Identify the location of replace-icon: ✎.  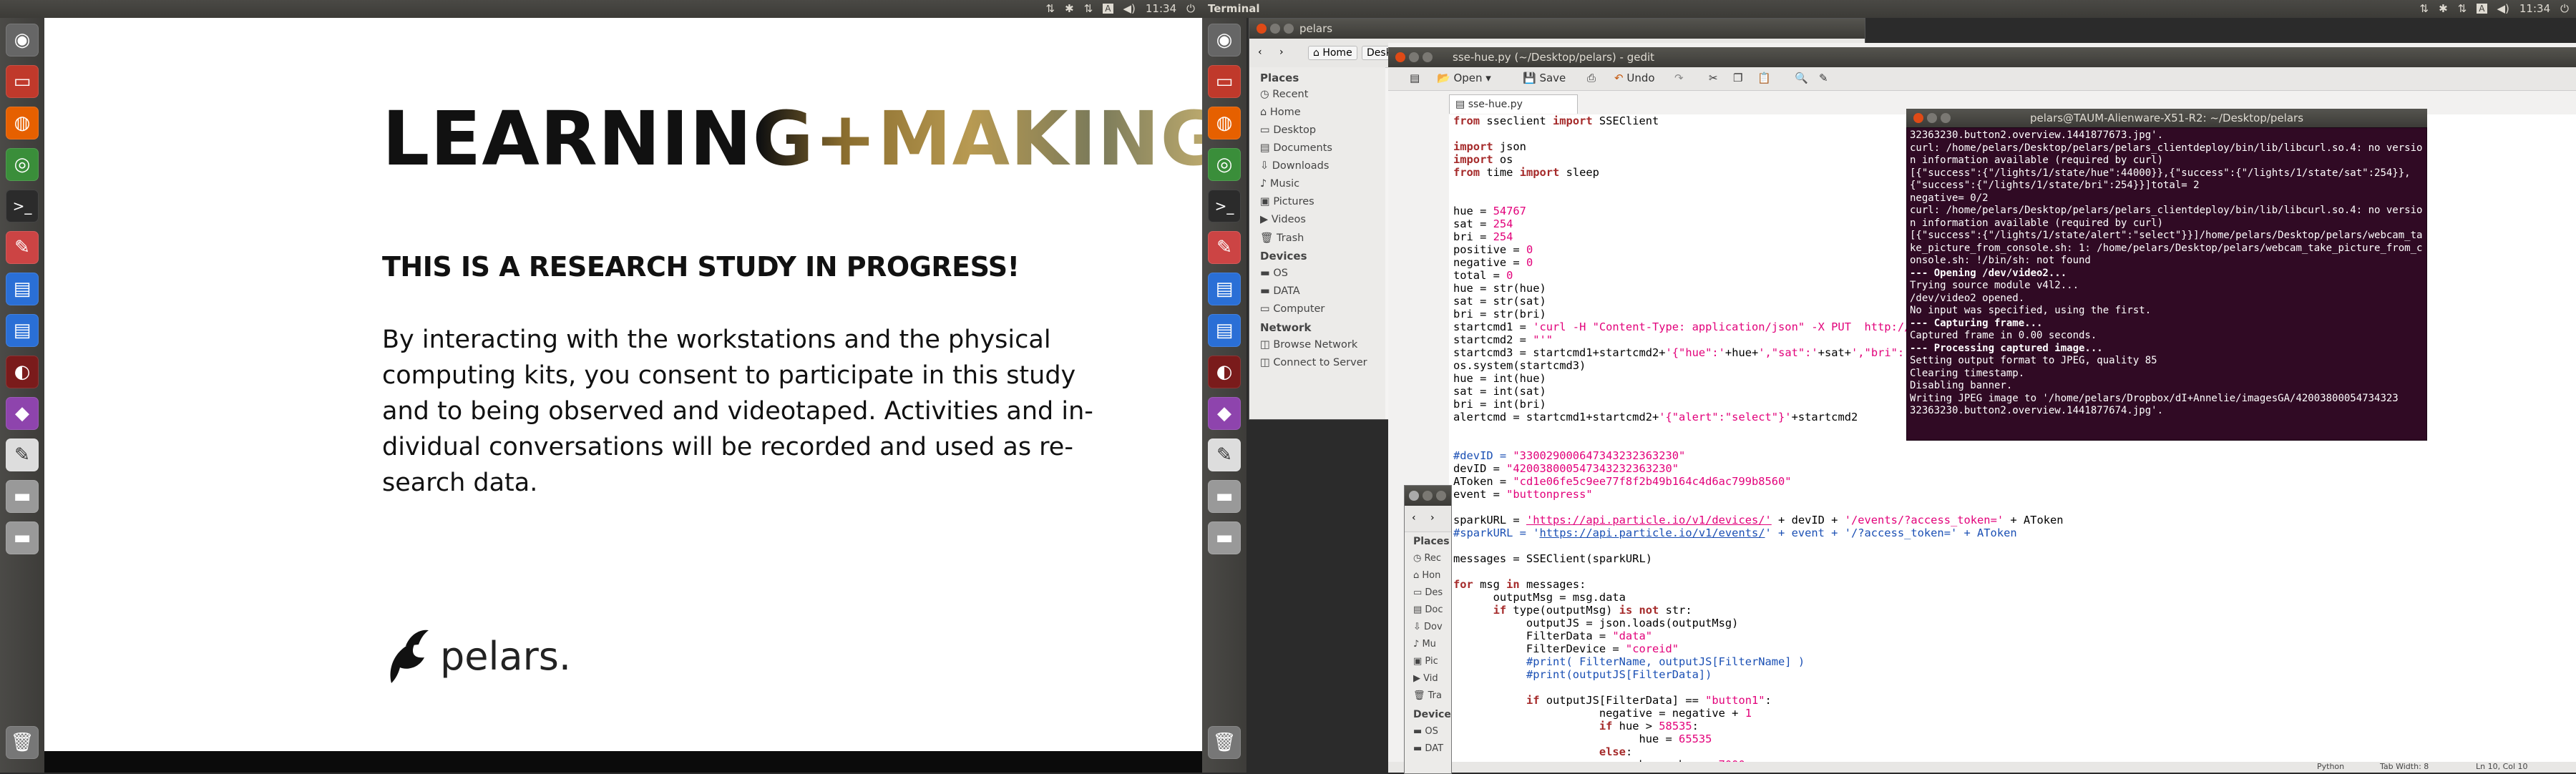
(1823, 78).